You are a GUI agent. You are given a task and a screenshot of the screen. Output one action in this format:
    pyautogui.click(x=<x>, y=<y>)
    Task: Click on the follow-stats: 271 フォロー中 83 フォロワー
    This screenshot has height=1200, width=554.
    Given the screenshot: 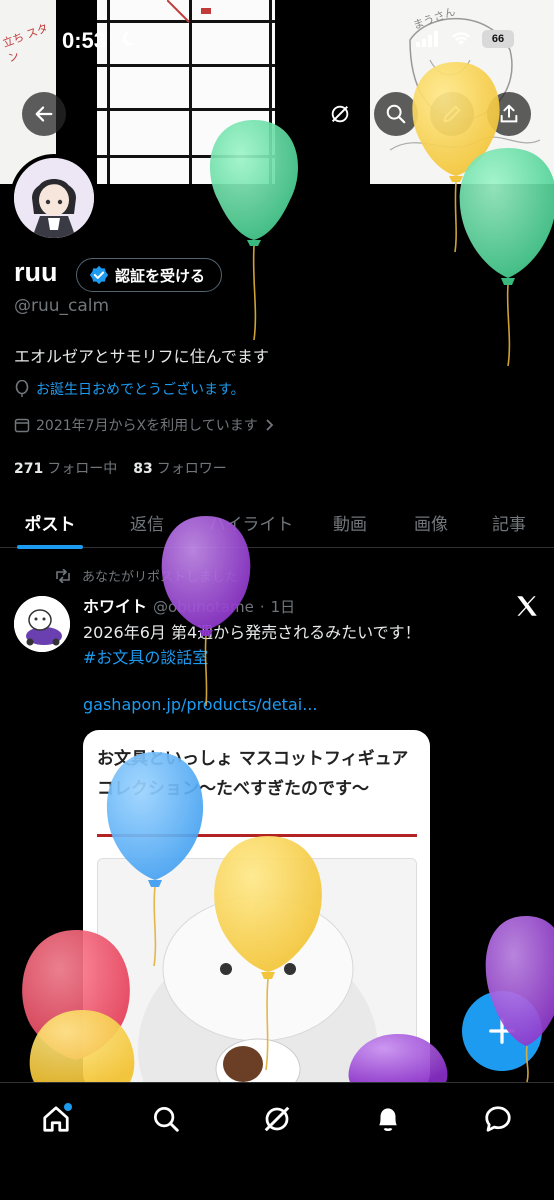 What is the action you would take?
    pyautogui.click(x=120, y=468)
    